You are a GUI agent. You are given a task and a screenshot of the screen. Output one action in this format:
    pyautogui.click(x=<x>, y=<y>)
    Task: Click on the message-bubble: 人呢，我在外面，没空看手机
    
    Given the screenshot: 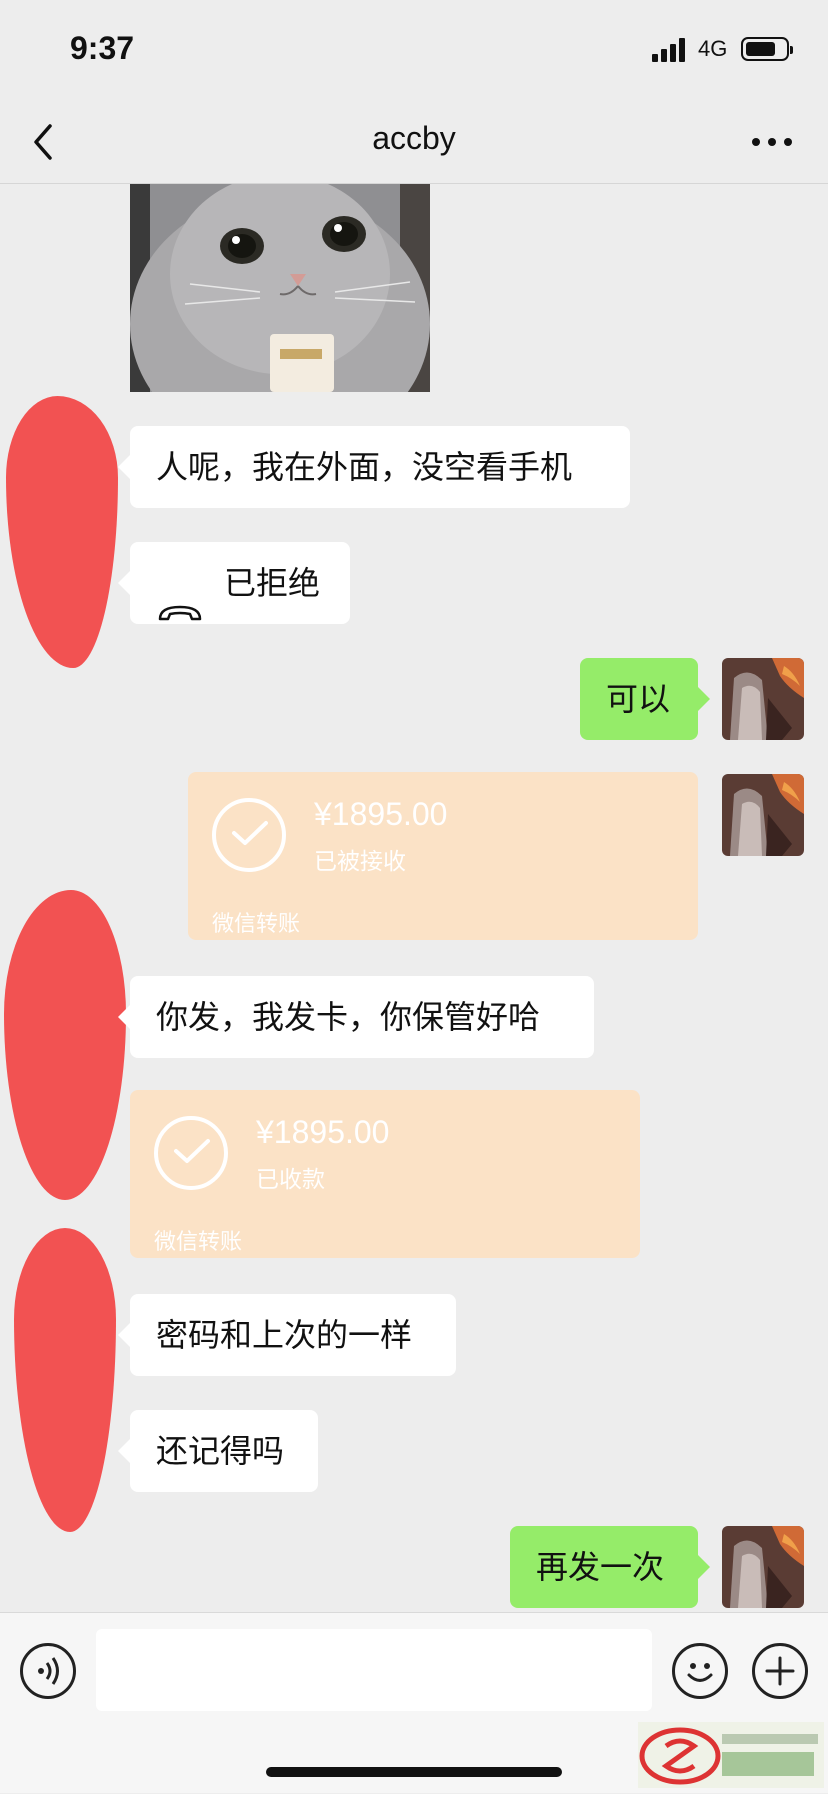 What is the action you would take?
    pyautogui.click(x=374, y=467)
    